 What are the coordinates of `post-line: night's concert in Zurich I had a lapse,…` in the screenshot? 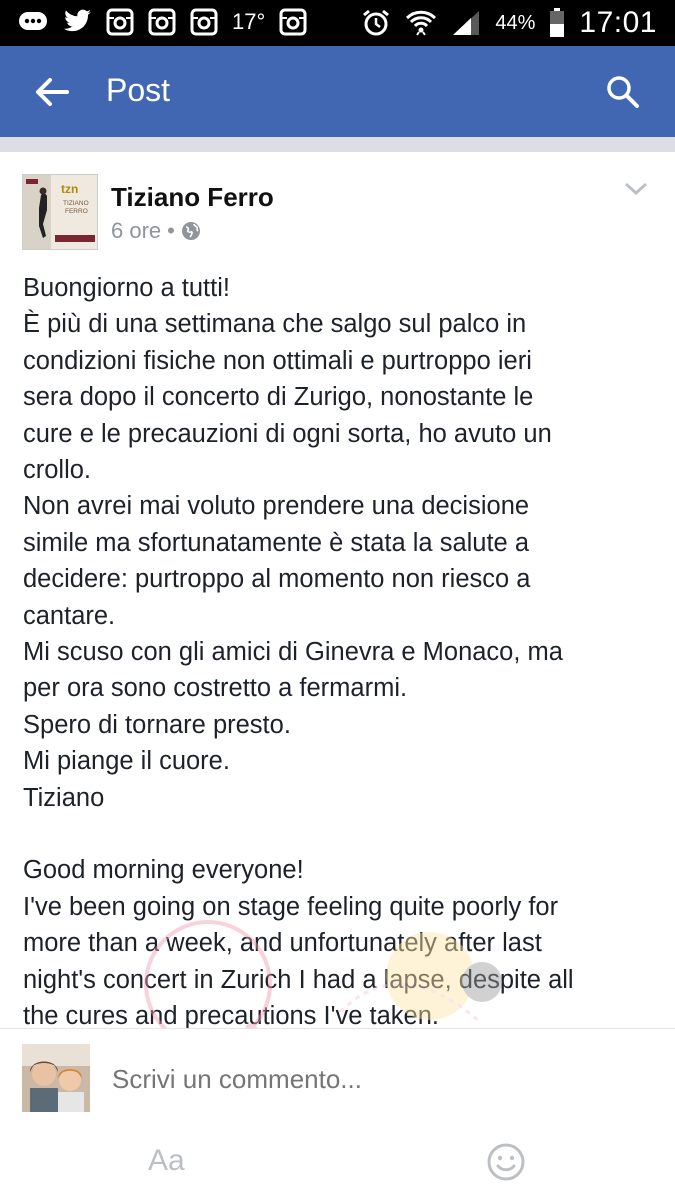 It's located at (298, 979).